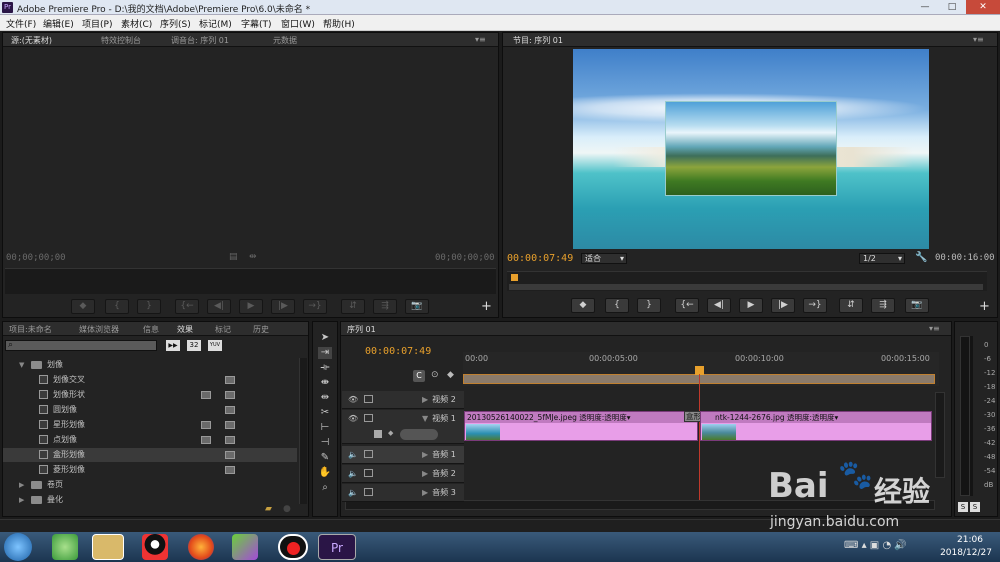 This screenshot has height=562, width=1000. Describe the element at coordinates (325, 428) in the screenshot. I see `slip-tool-icon: ⊢` at that location.